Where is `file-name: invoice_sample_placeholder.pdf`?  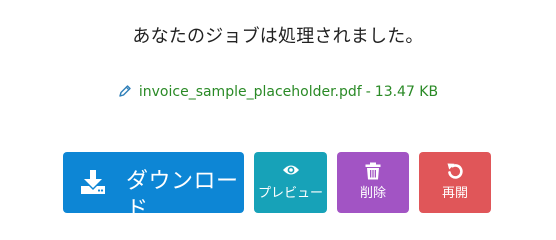
file-name: invoice_sample_placeholder.pdf is located at coordinates (250, 92).